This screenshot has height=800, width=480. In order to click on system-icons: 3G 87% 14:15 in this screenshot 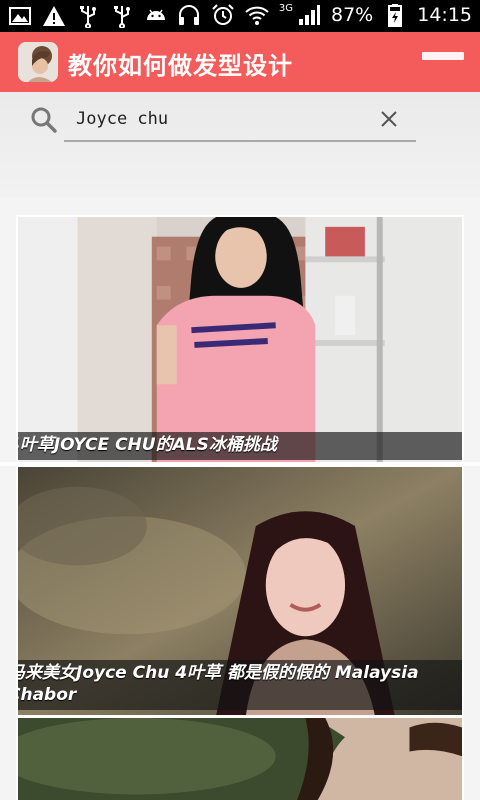, I will do `click(324, 15)`.